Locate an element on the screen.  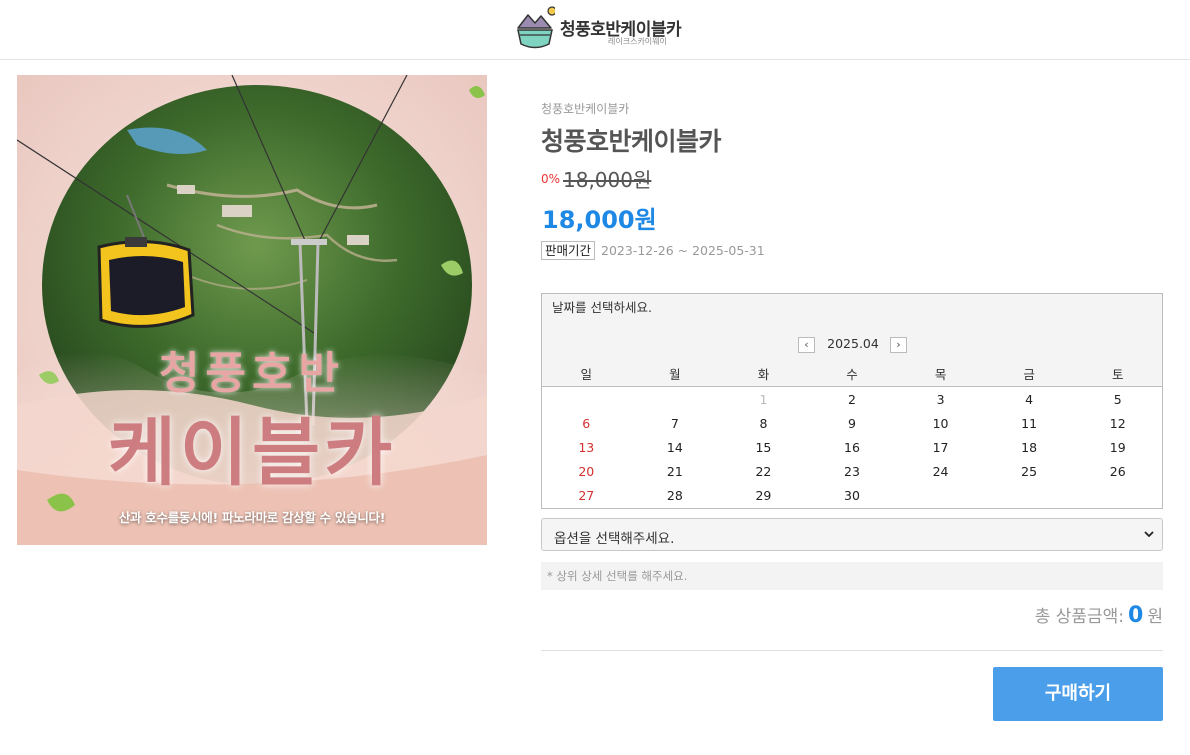
total-price-value: 0 is located at coordinates (1136, 615).